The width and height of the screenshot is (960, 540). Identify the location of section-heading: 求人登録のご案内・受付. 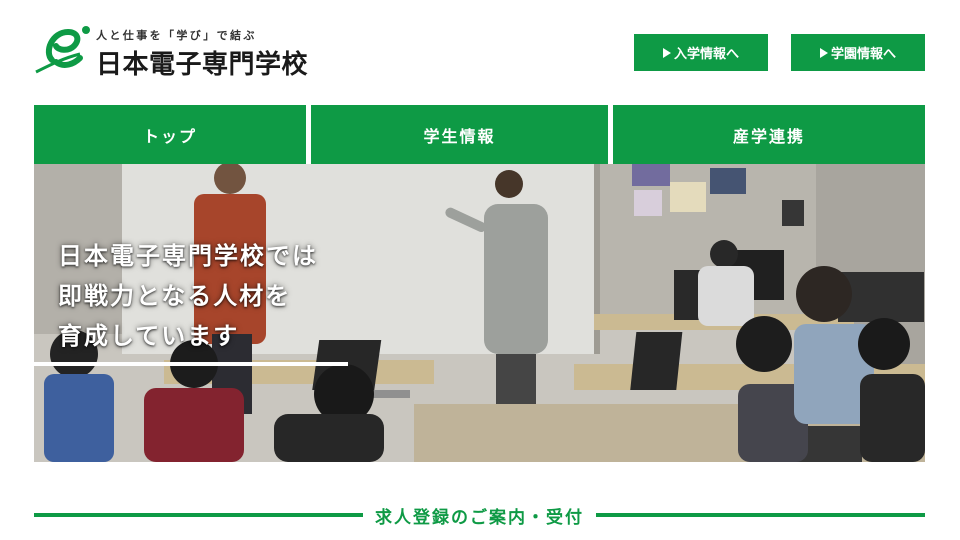
(479, 515).